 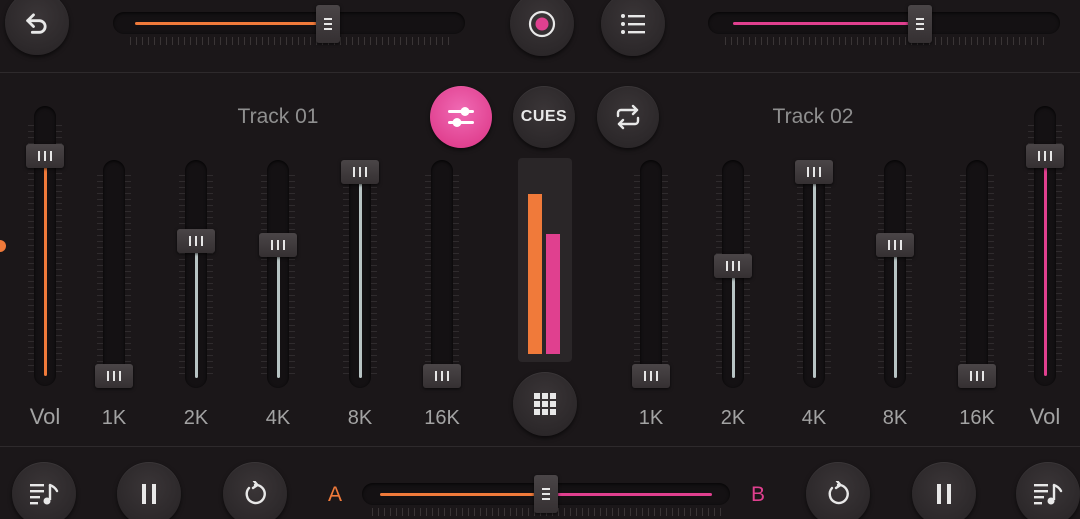 What do you see at coordinates (334, 494) in the screenshot?
I see `crossfader-label-a: A` at bounding box center [334, 494].